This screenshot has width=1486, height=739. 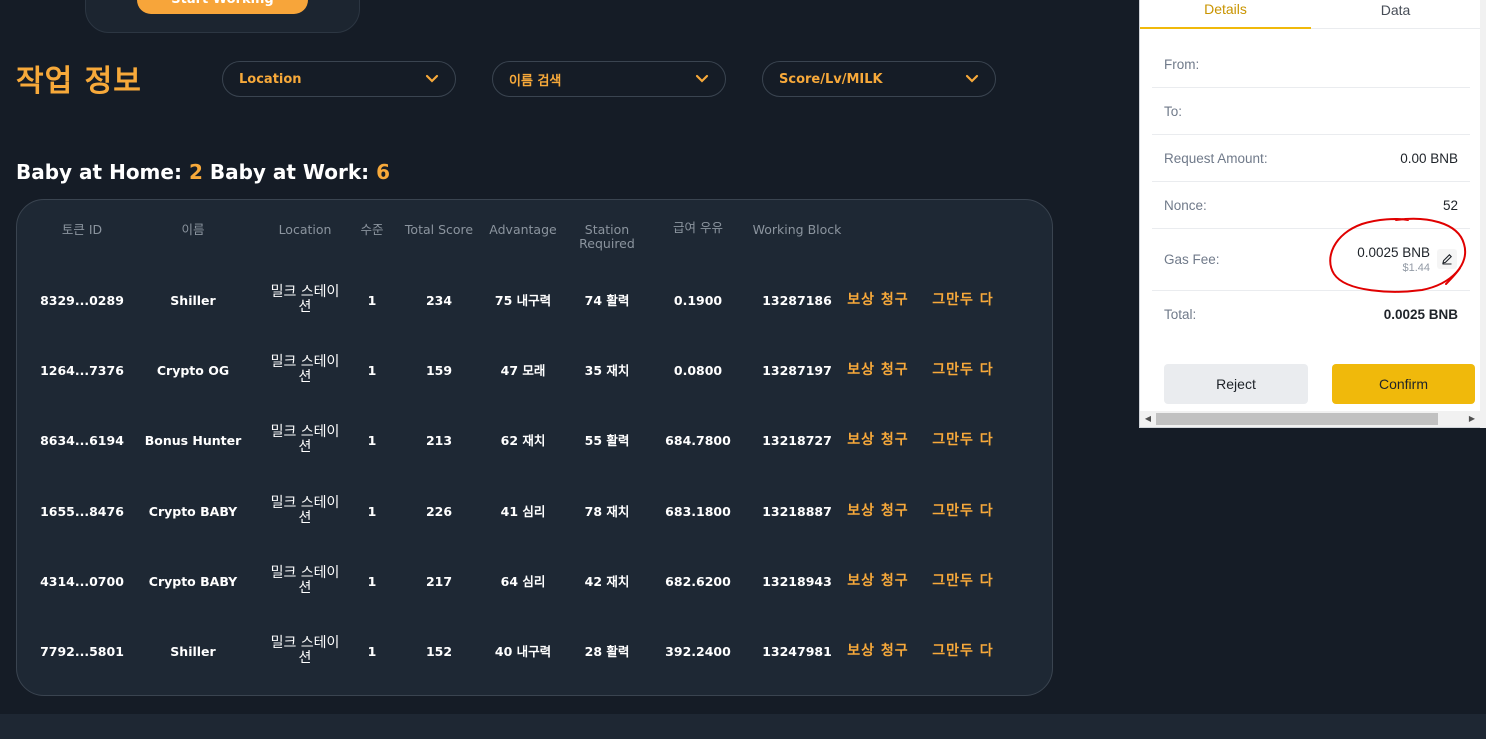 I want to click on cell-milk: 684.7800, so click(x=698, y=440).